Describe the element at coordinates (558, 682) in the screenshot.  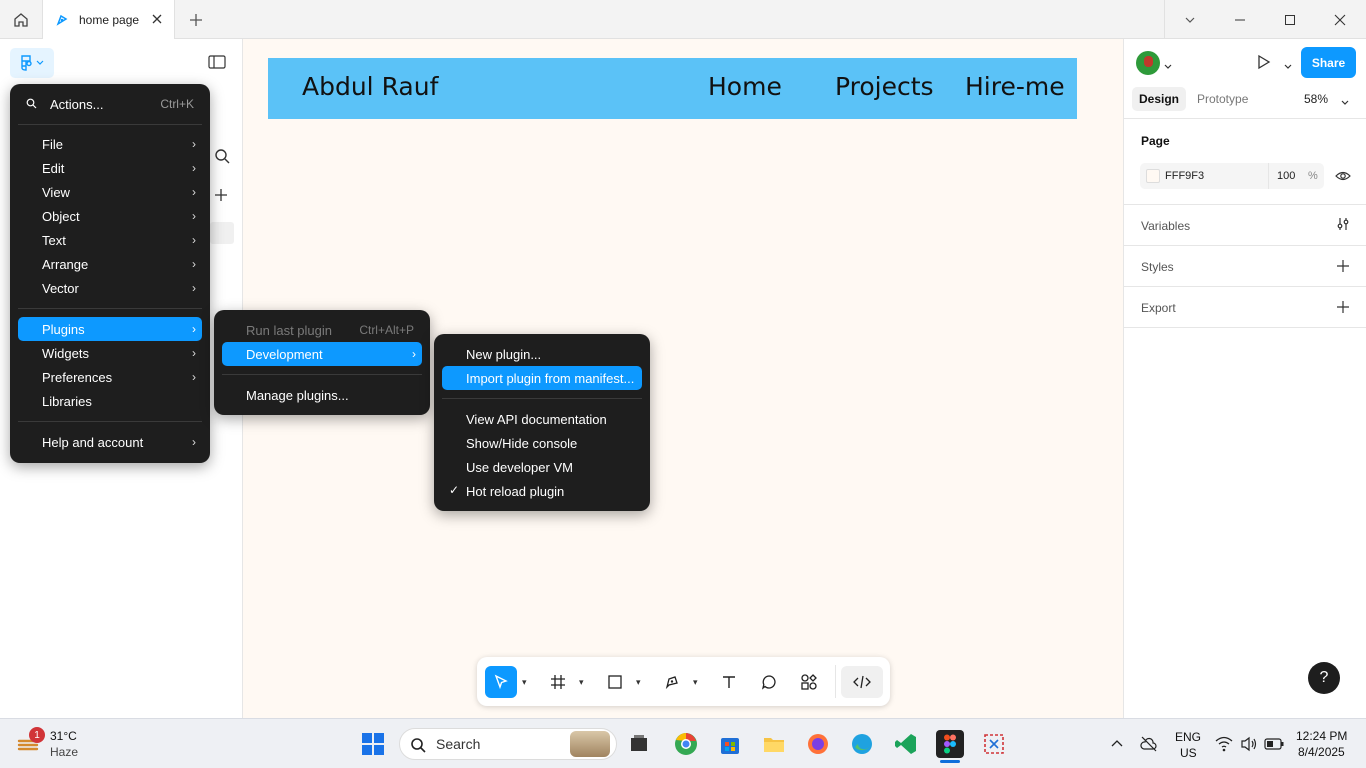
I see `frame-tool` at that location.